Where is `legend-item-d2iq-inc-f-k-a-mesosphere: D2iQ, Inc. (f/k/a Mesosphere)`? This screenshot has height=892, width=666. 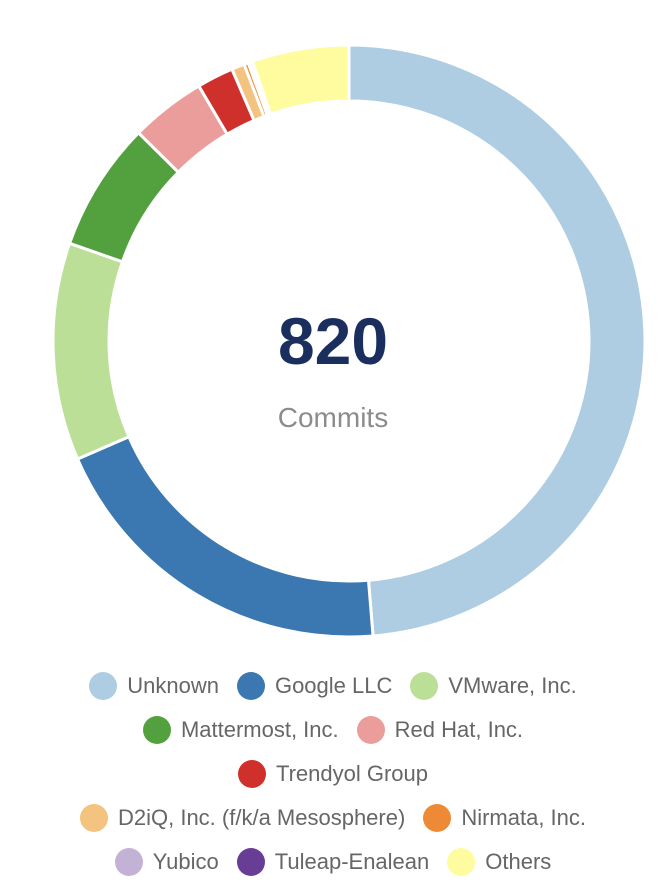
legend-item-d2iq-inc-f-k-a-mesosphere: D2iQ, Inc. (f/k/a Mesosphere) is located at coordinates (242, 818).